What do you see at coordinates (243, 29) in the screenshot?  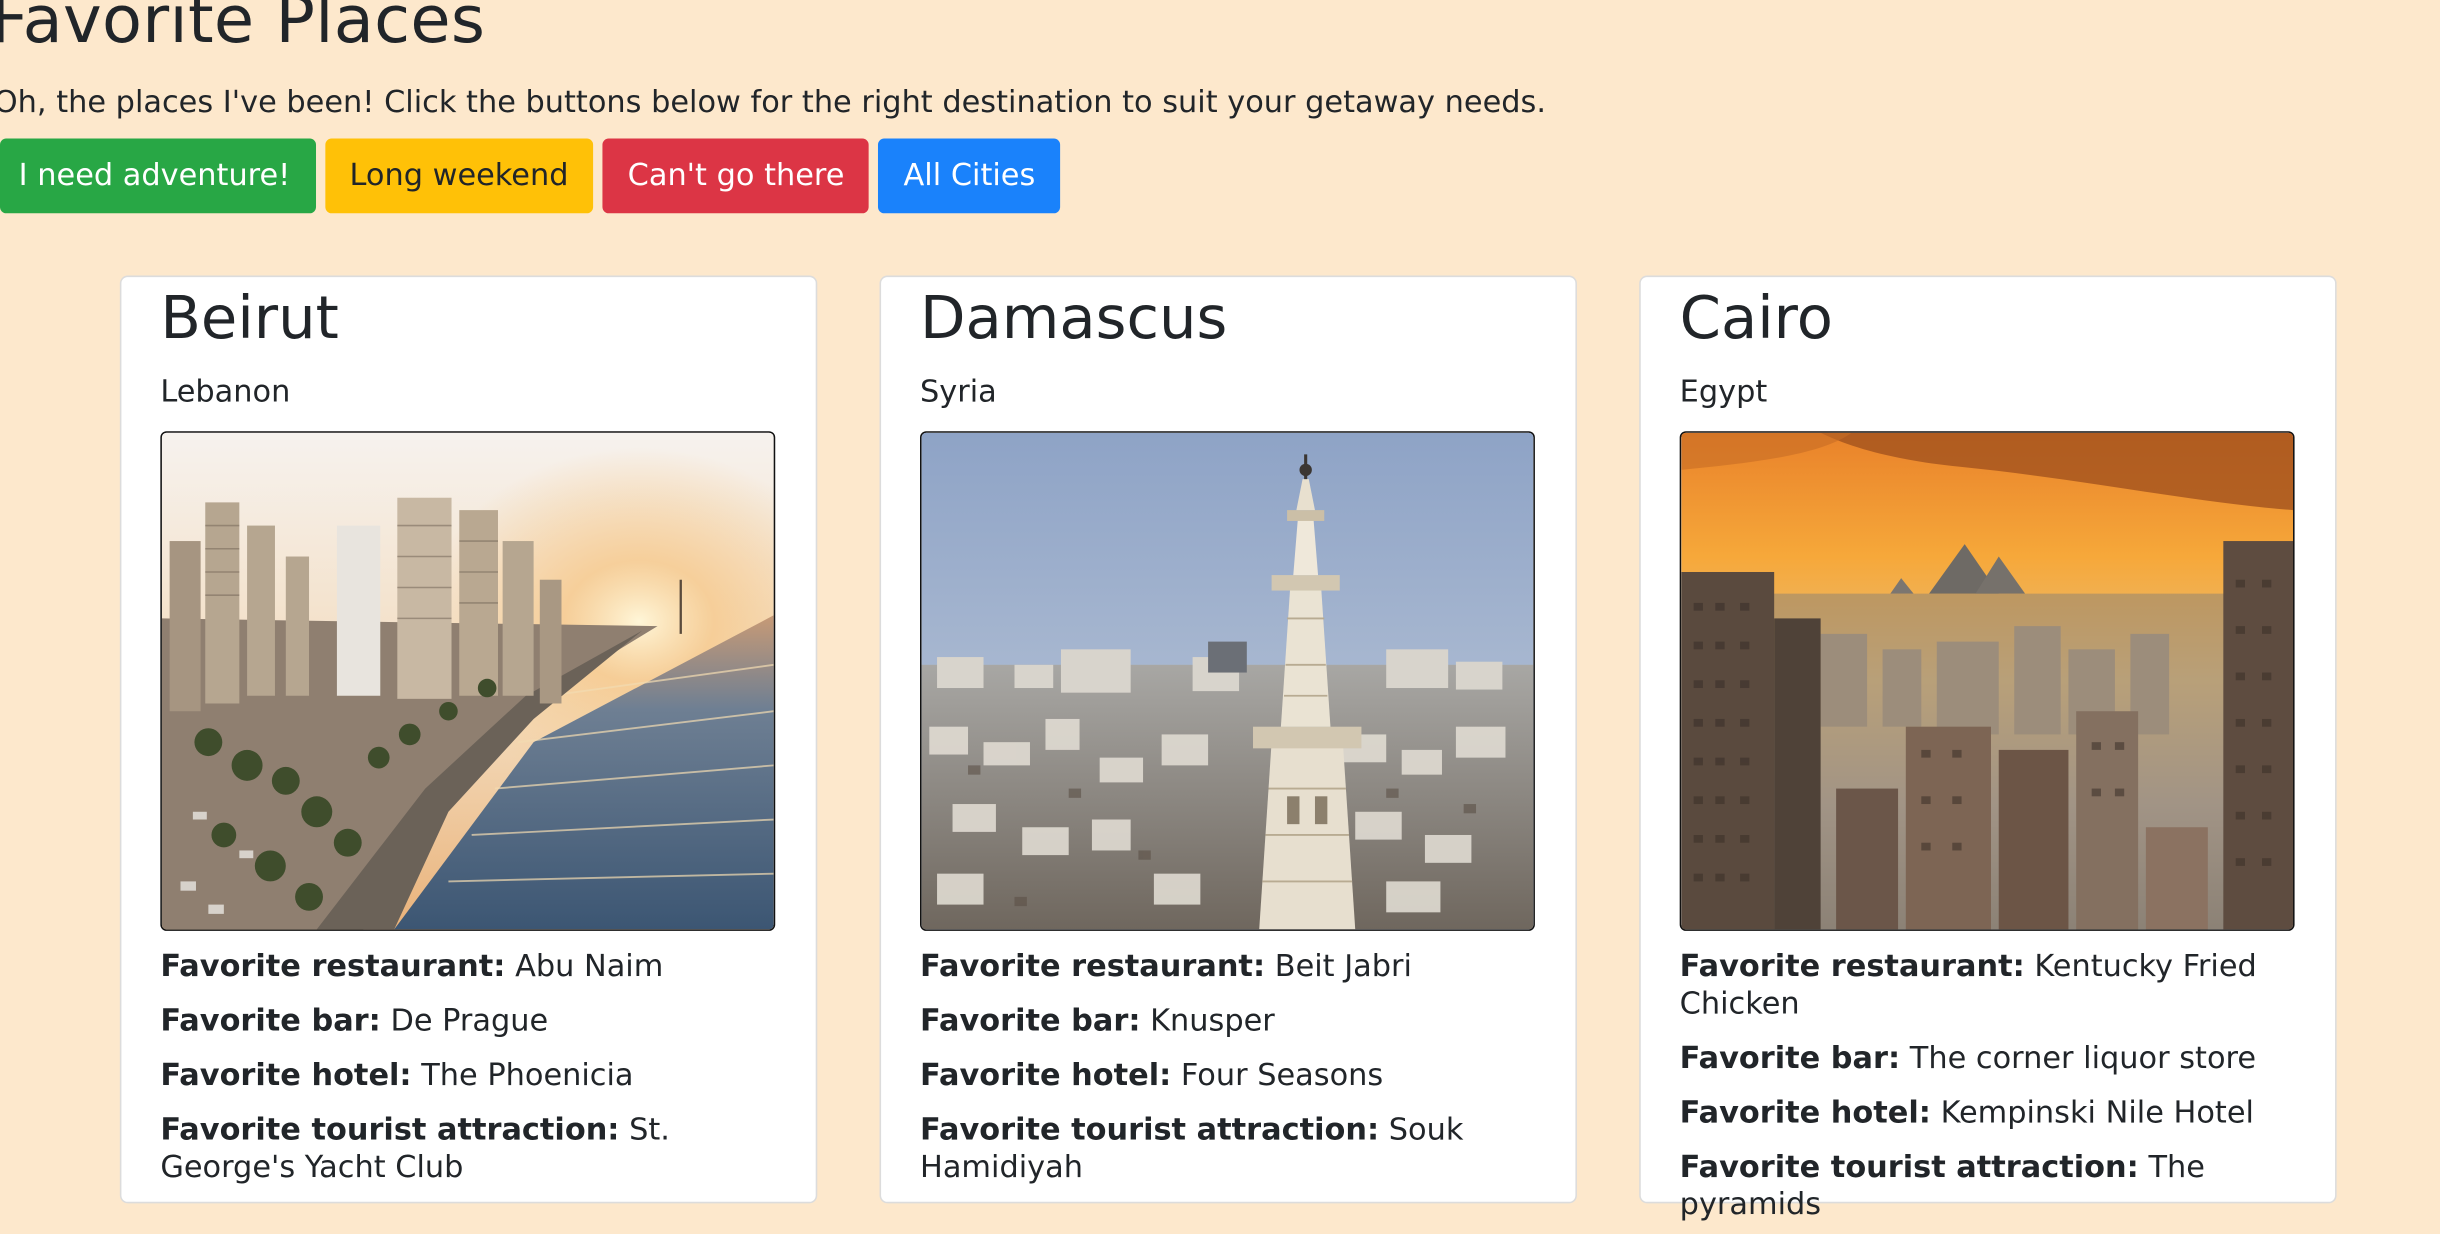 I see `page-title: Favorite Places` at bounding box center [243, 29].